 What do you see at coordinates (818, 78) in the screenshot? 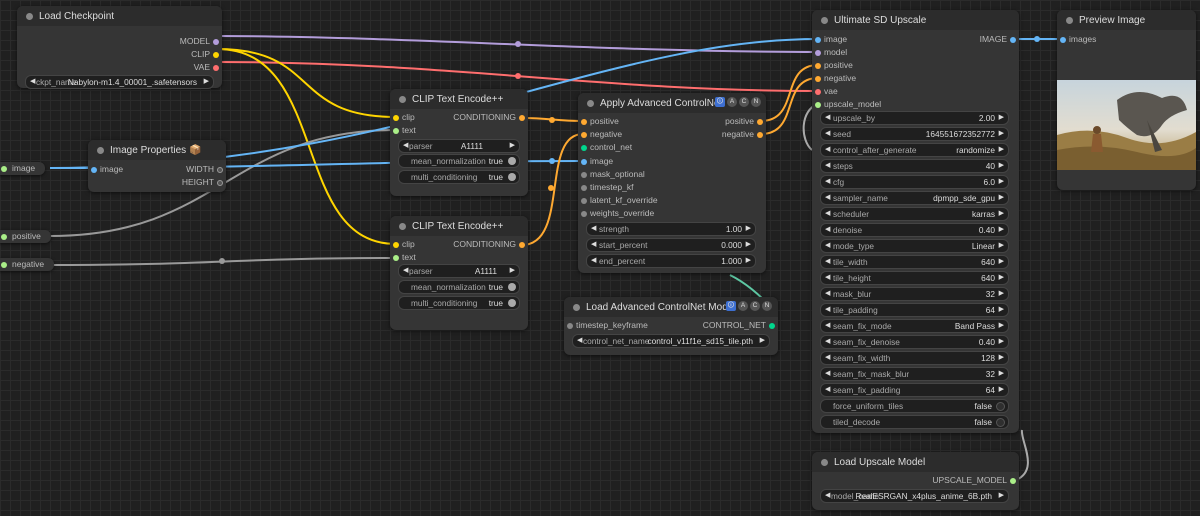
I see `negative-pin-icon` at bounding box center [818, 78].